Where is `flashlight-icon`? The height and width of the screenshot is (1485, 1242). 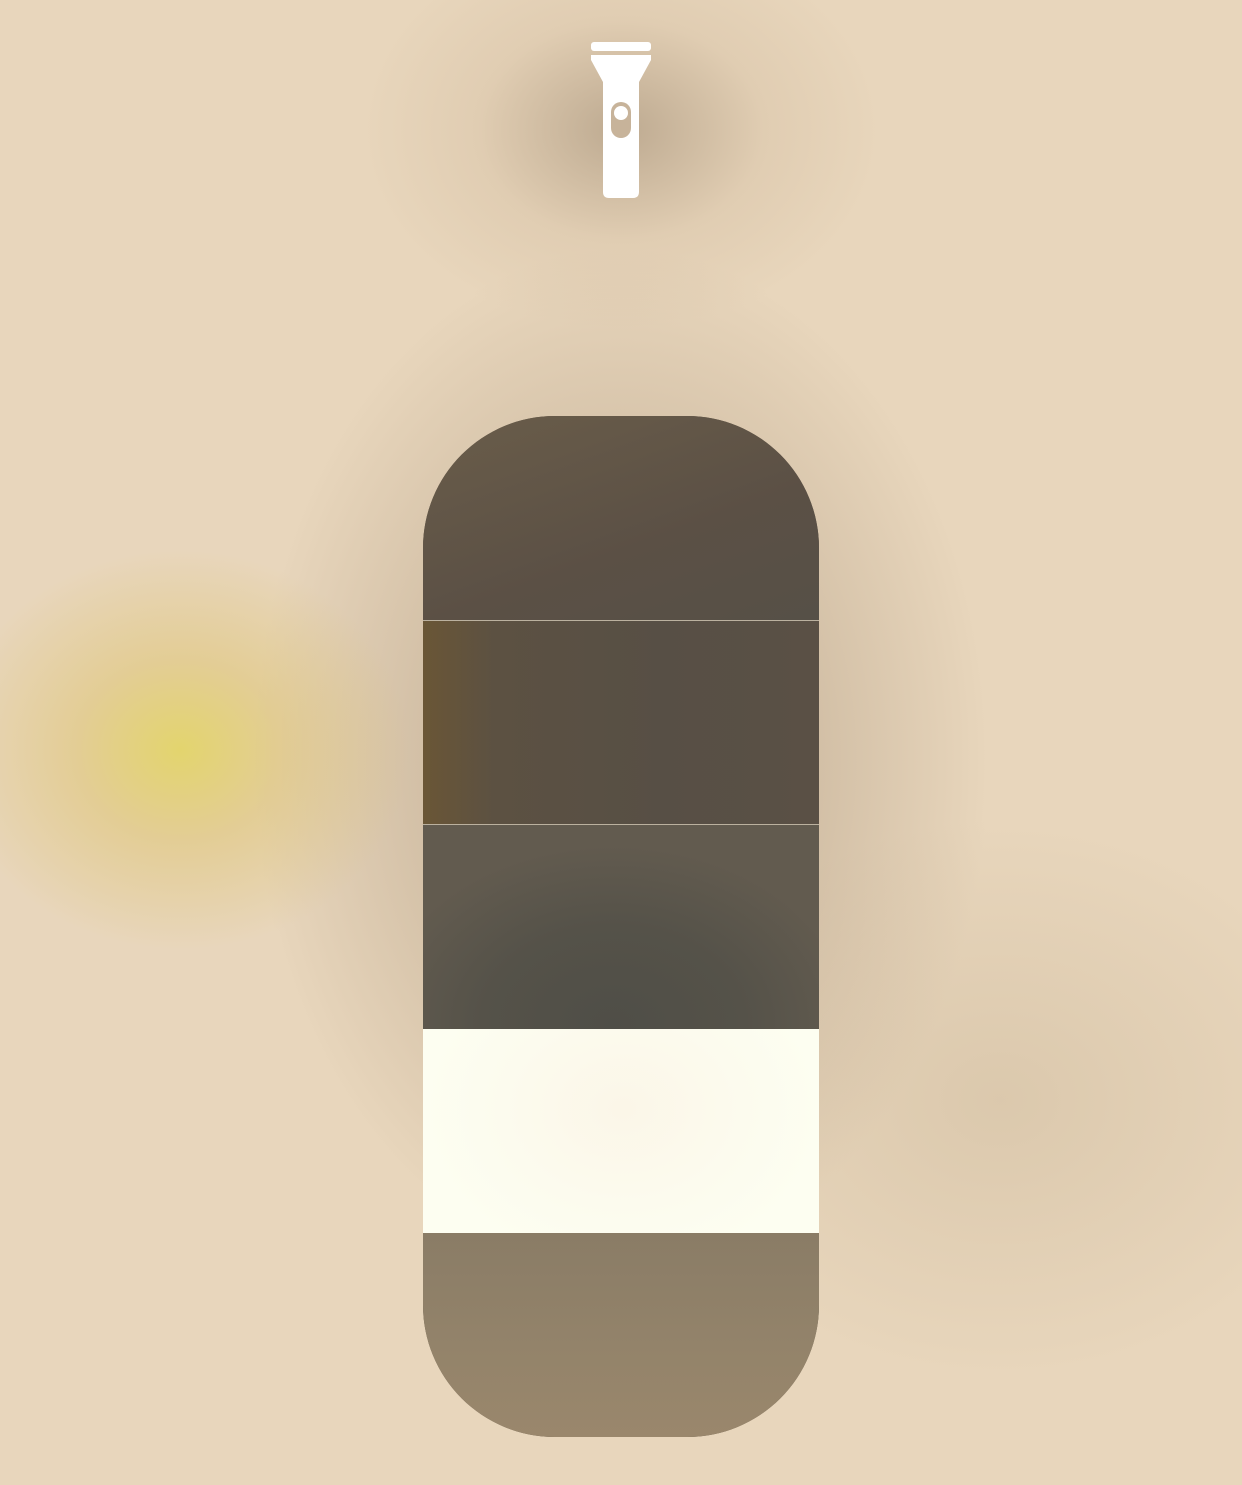
flashlight-icon is located at coordinates (621, 120).